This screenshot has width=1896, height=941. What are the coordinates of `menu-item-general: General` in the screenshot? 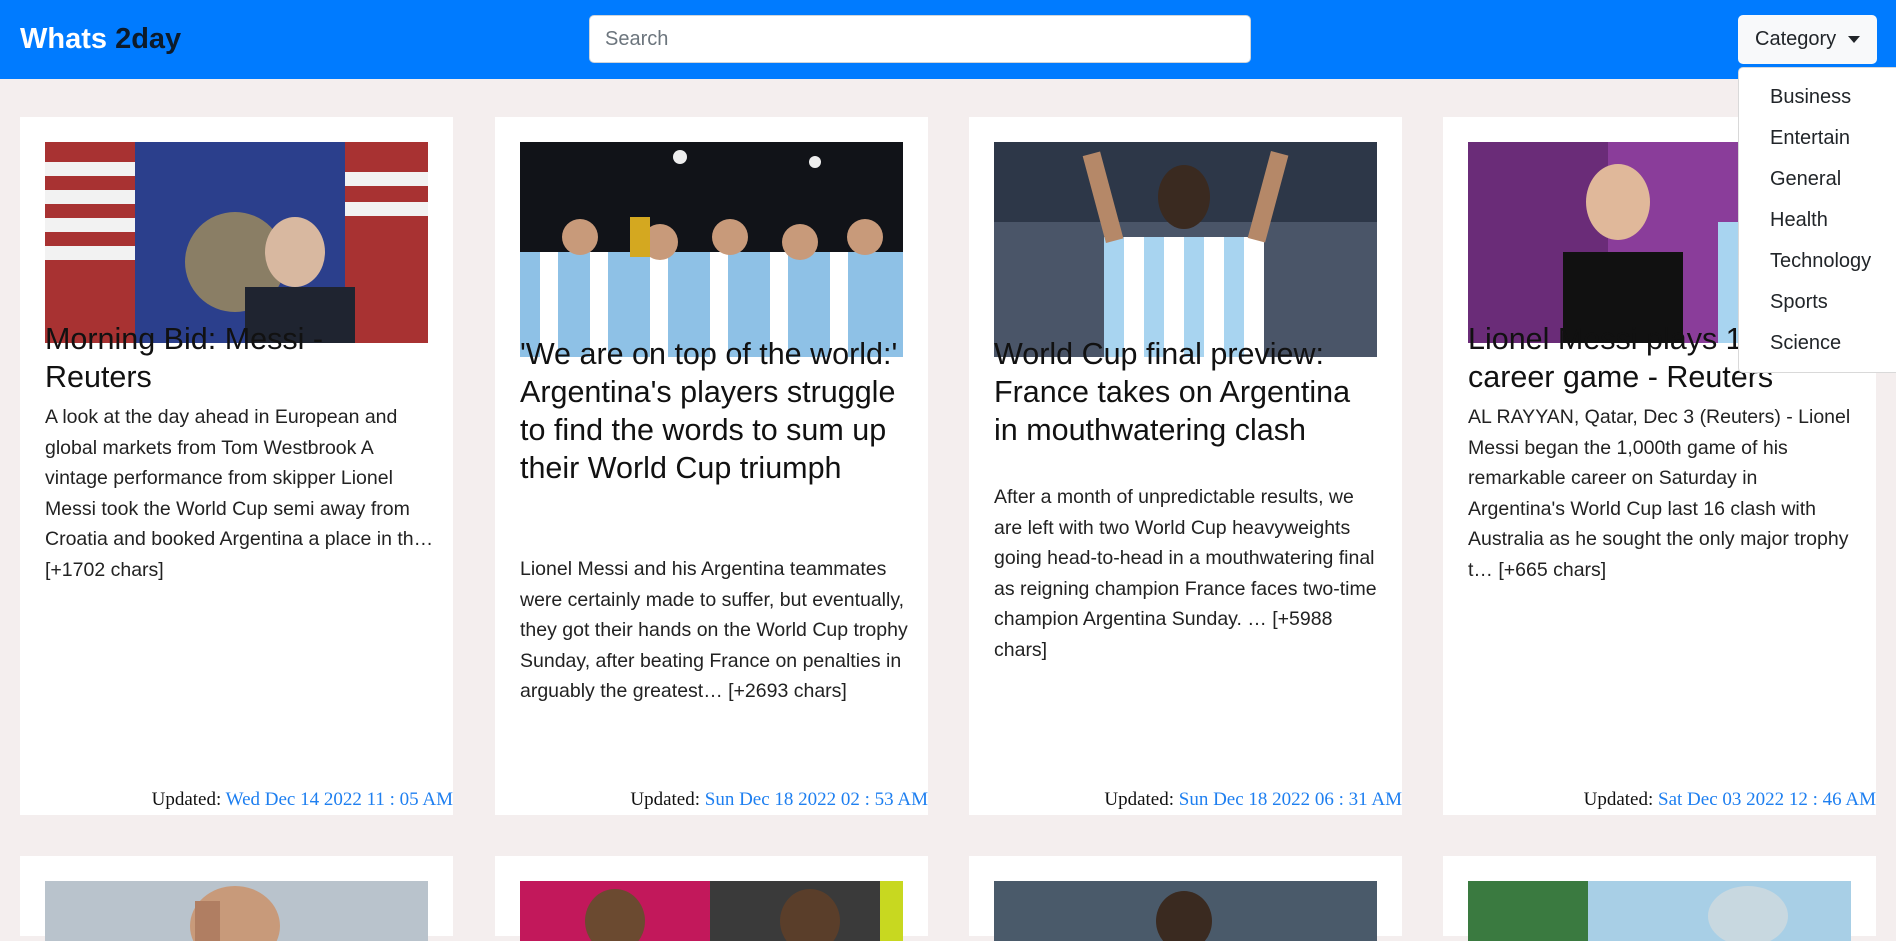 It's located at (1817, 182).